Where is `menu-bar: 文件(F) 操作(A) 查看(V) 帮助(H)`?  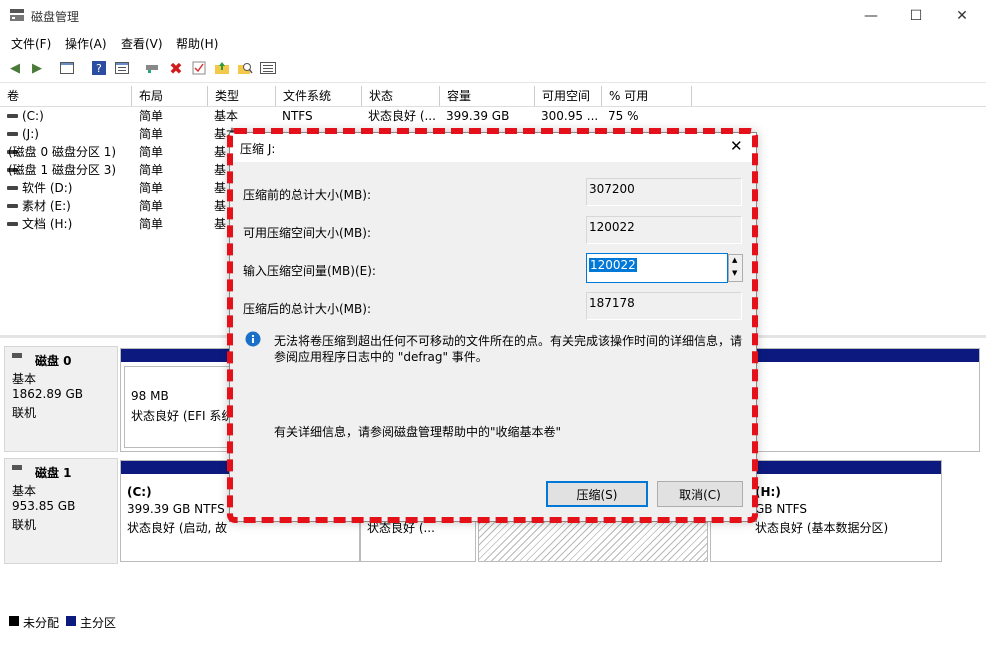 menu-bar: 文件(F) 操作(A) 查看(V) 帮助(H) is located at coordinates (493, 42).